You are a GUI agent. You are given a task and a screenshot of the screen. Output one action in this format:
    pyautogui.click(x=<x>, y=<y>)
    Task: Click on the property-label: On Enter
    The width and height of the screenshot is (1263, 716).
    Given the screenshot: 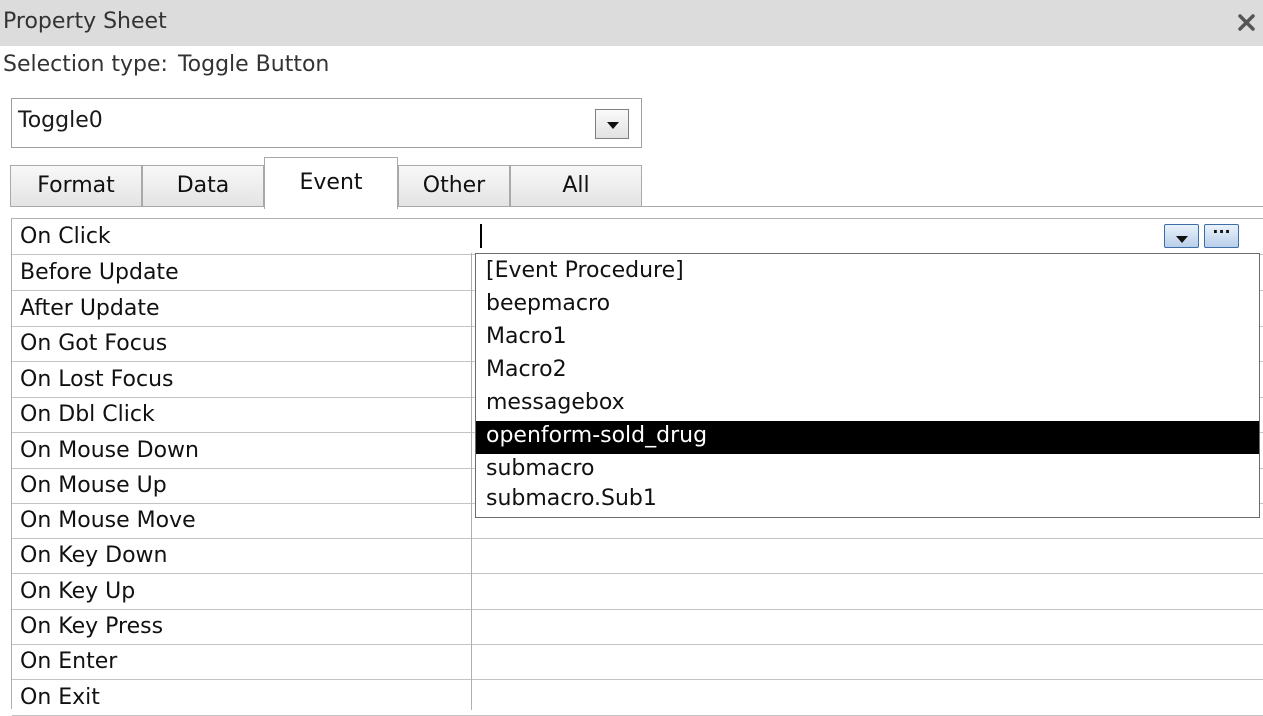 What is the action you would take?
    pyautogui.click(x=69, y=661)
    